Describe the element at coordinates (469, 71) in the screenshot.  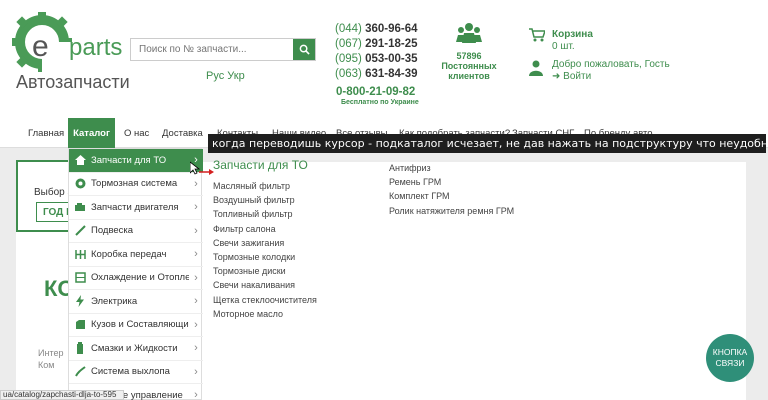
I see `clients-label: Постоянных клиентов` at that location.